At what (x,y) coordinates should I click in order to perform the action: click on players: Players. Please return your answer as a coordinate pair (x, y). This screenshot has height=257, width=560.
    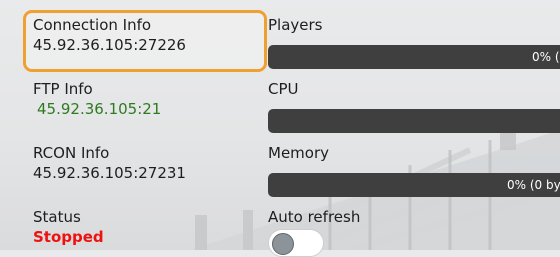
    Looking at the image, I should click on (295, 25).